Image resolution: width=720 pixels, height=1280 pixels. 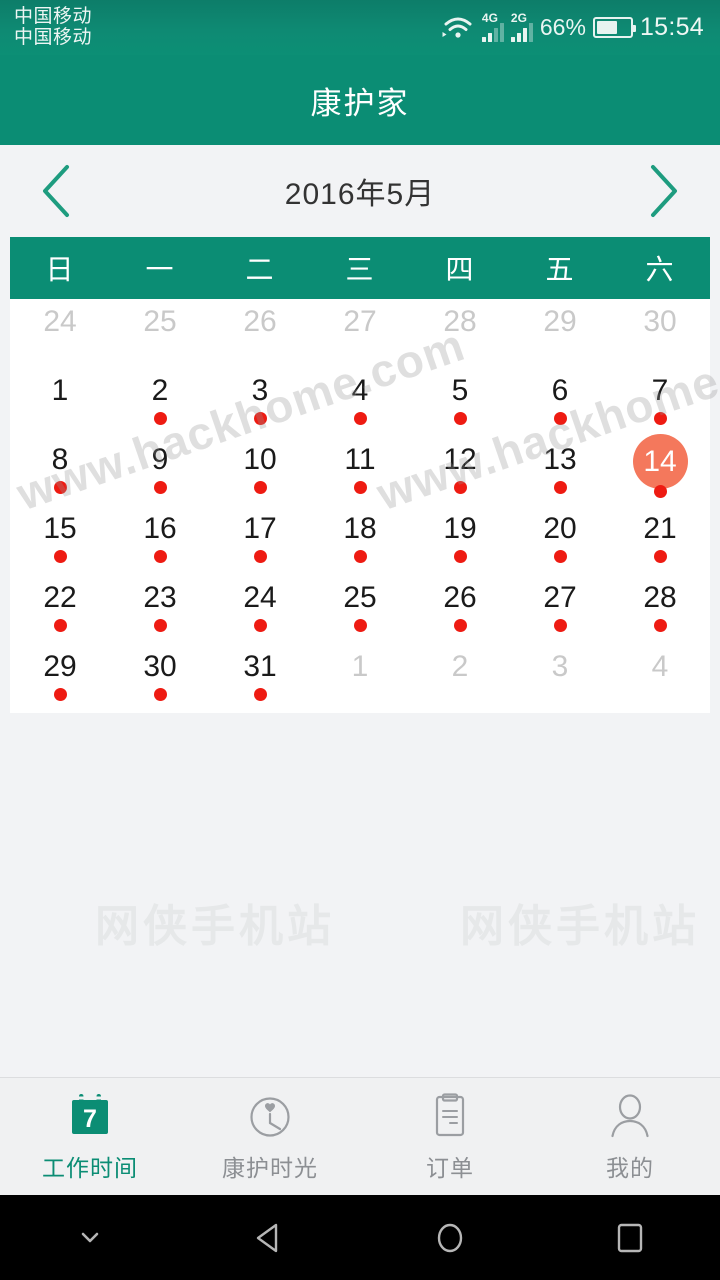 What do you see at coordinates (360, 390) in the screenshot?
I see `calendar-day-number: 4` at bounding box center [360, 390].